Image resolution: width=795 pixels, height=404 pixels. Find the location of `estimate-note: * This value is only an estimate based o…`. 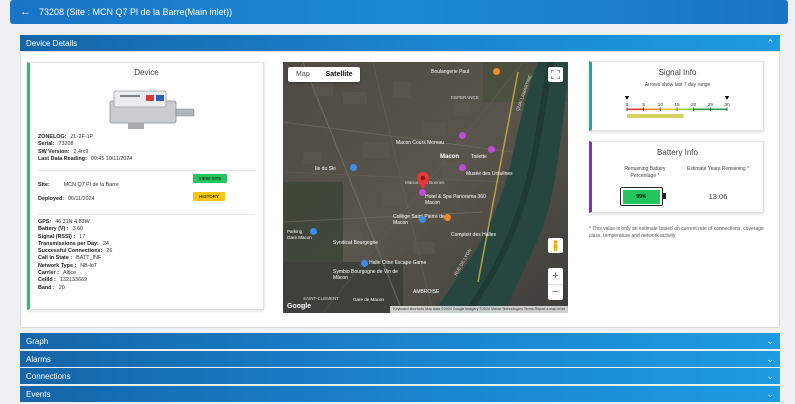

estimate-note: * This value is only an estimate based o… is located at coordinates (676, 232).